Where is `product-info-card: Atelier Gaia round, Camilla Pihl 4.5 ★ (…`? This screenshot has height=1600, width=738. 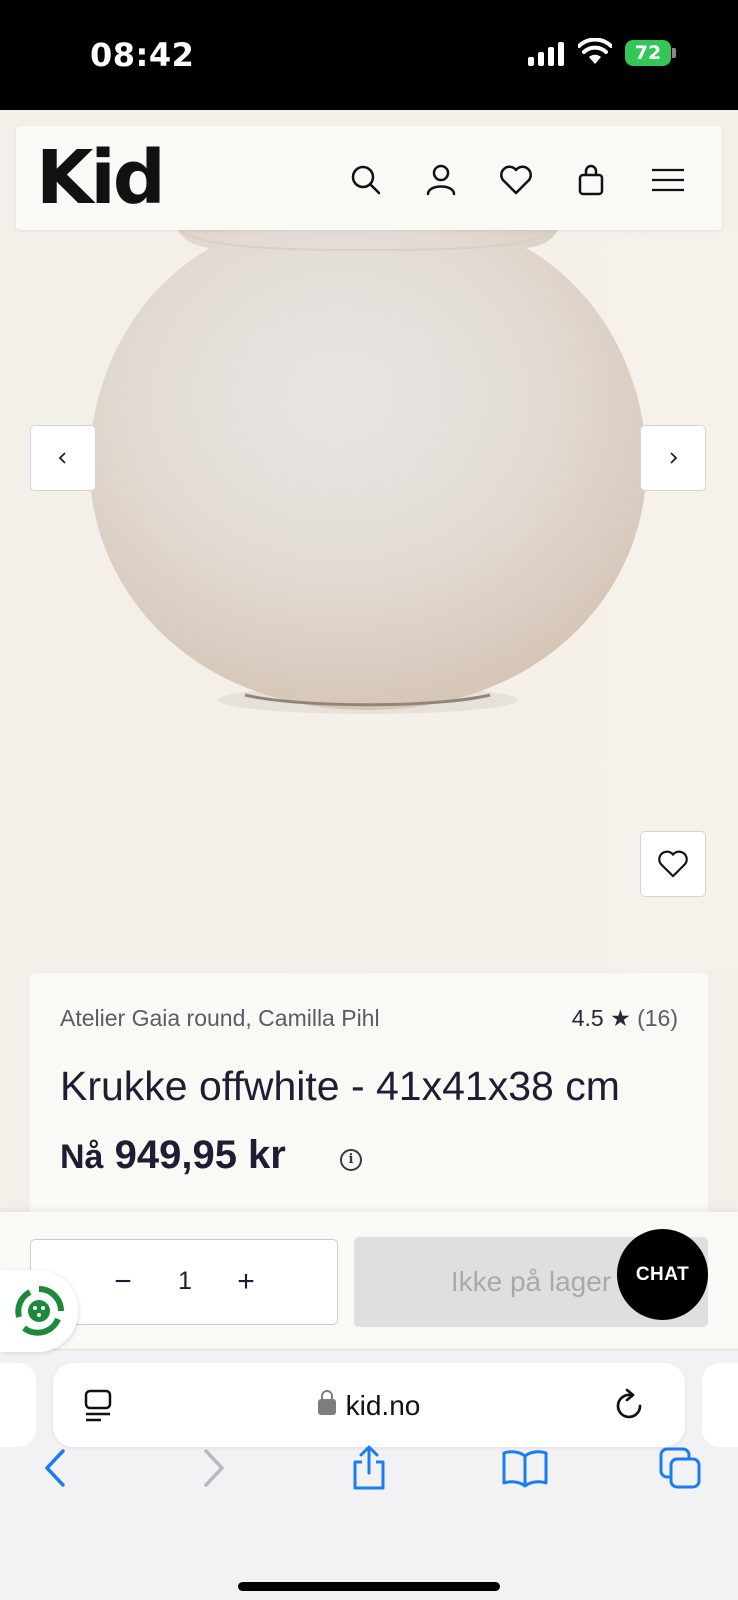
product-info-card: Atelier Gaia round, Camilla Pihl 4.5 ★ (… is located at coordinates (369, 1098).